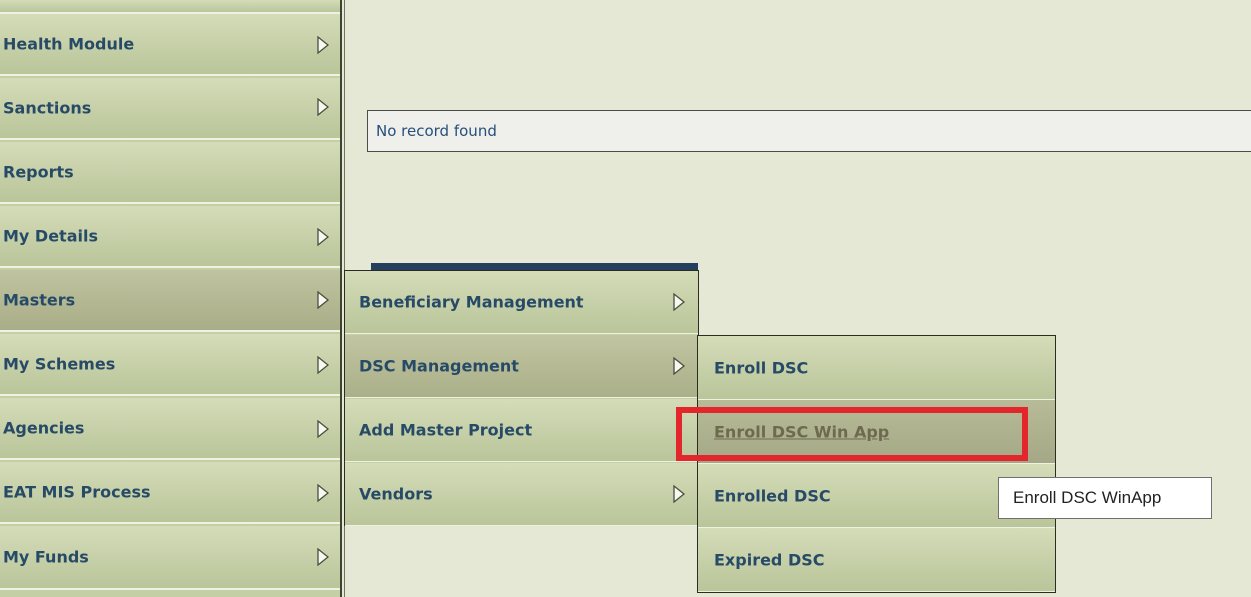 Image resolution: width=1251 pixels, height=597 pixels. I want to click on highlight-box, so click(852, 434).